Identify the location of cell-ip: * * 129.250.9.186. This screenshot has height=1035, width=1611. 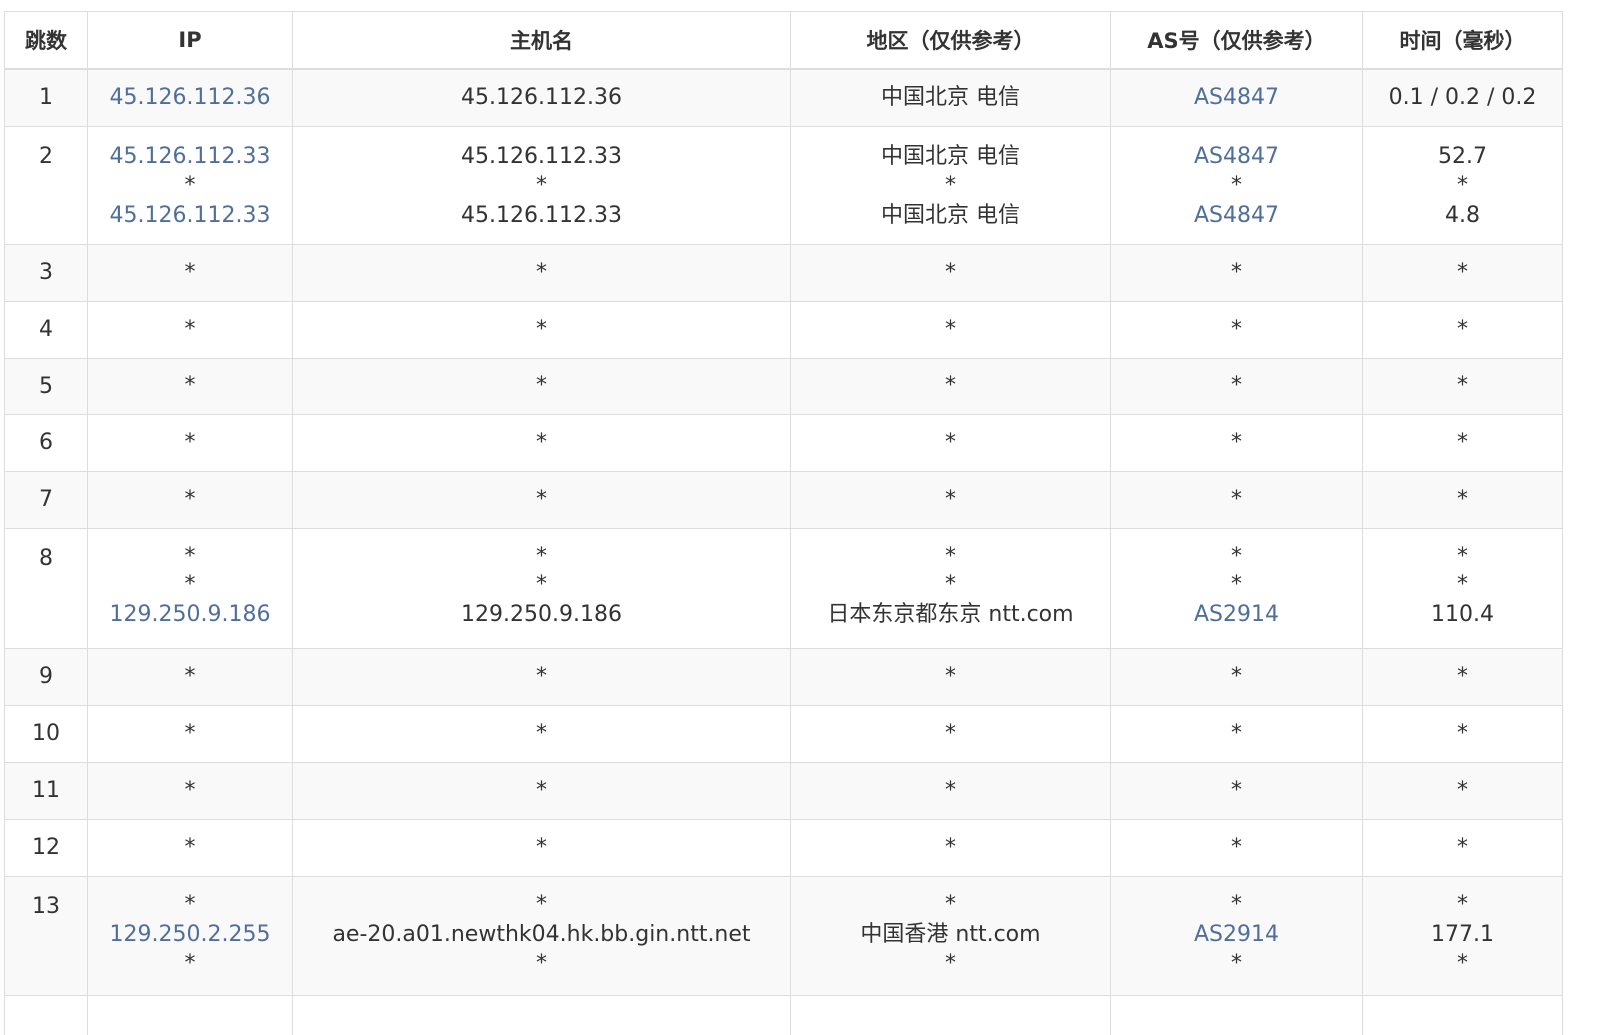
(190, 588).